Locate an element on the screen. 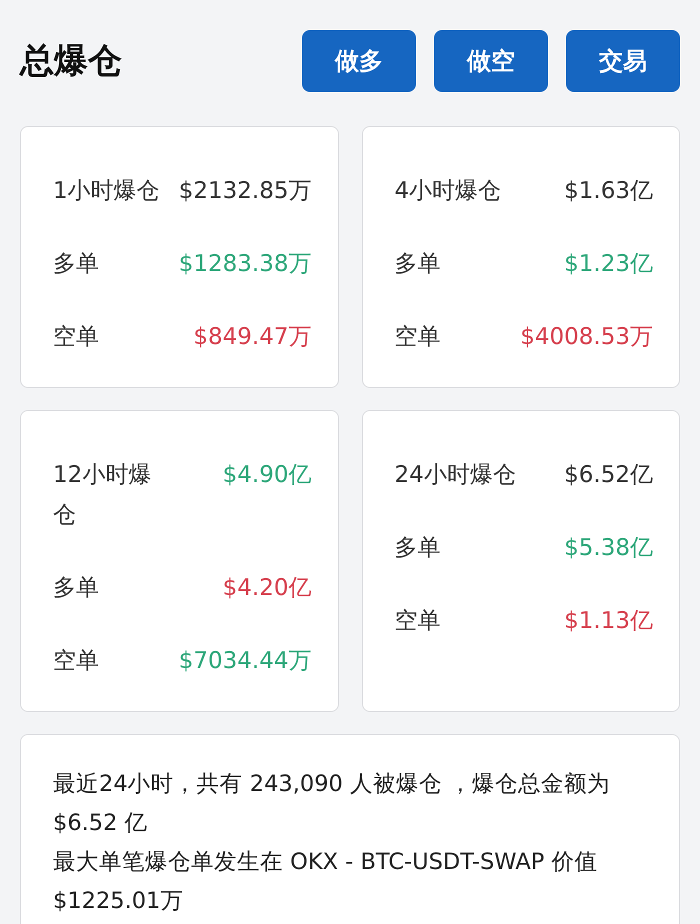 This screenshot has width=700, height=924. row-value: $1.63亿 is located at coordinates (608, 191).